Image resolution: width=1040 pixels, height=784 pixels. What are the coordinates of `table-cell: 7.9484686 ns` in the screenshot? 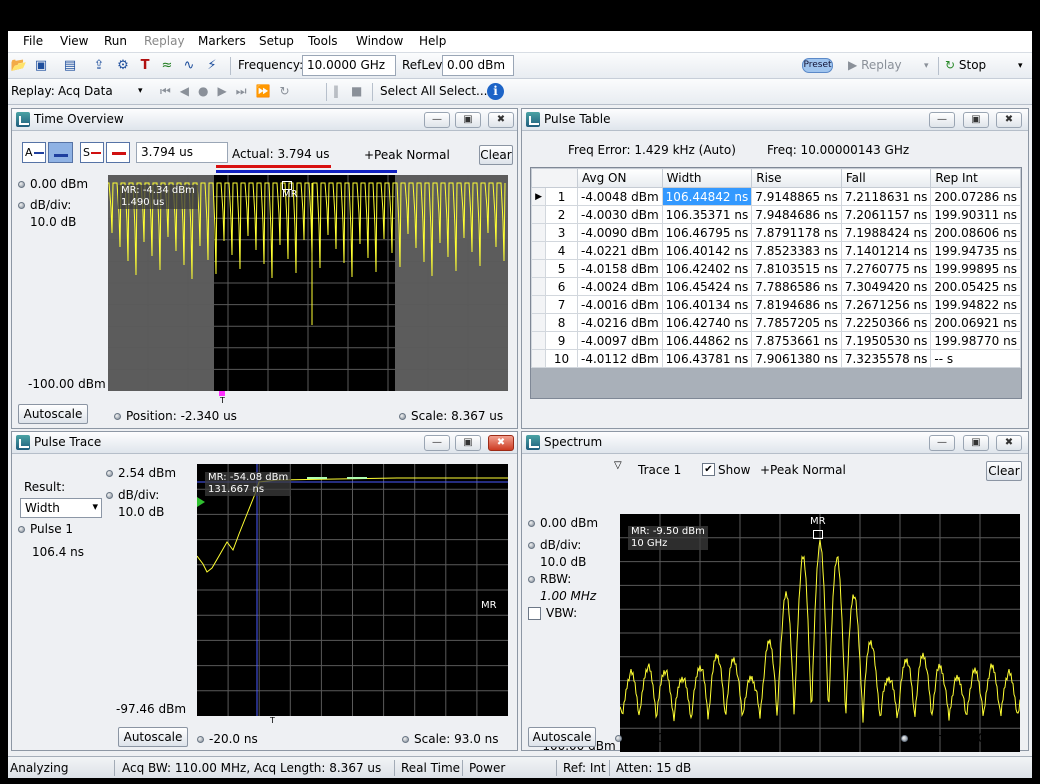 It's located at (796, 214).